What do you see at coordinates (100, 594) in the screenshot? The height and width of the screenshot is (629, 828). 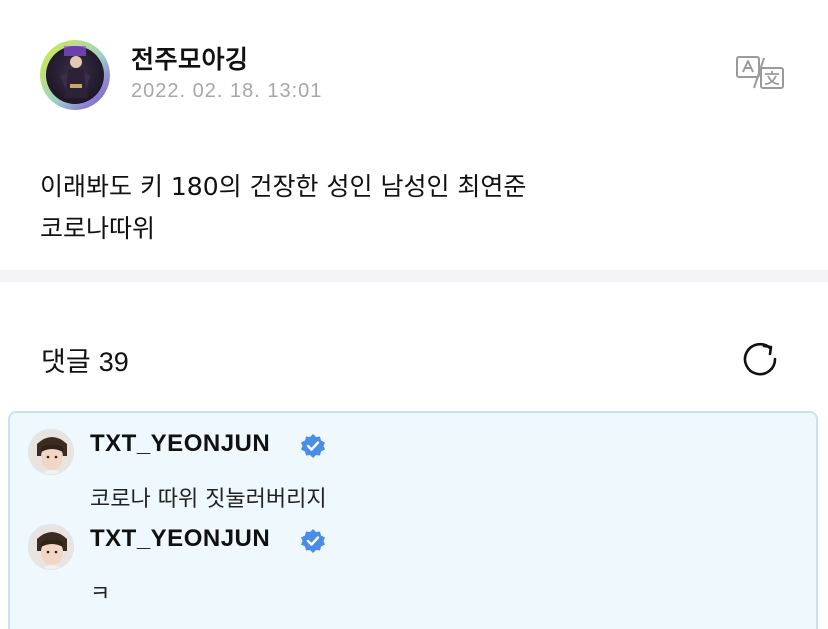 I see `comment-text: ㅋ` at bounding box center [100, 594].